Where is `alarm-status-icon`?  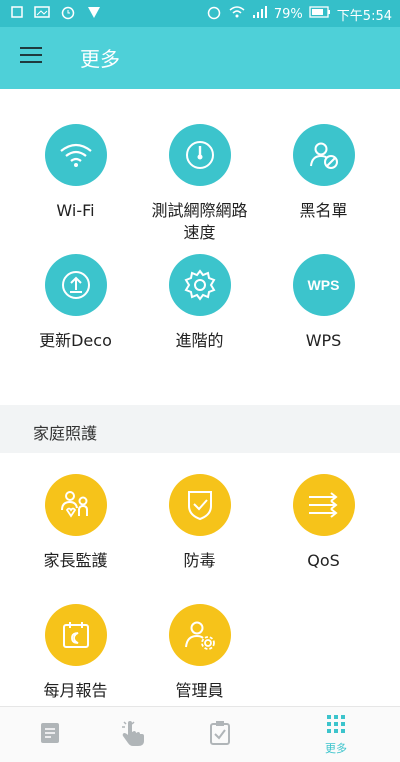
alarm-status-icon is located at coordinates (214, 14).